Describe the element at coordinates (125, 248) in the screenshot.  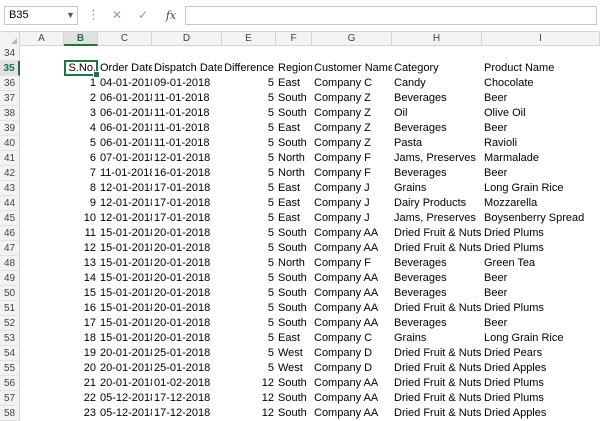
I see `cell-c47: 15-01-2018` at that location.